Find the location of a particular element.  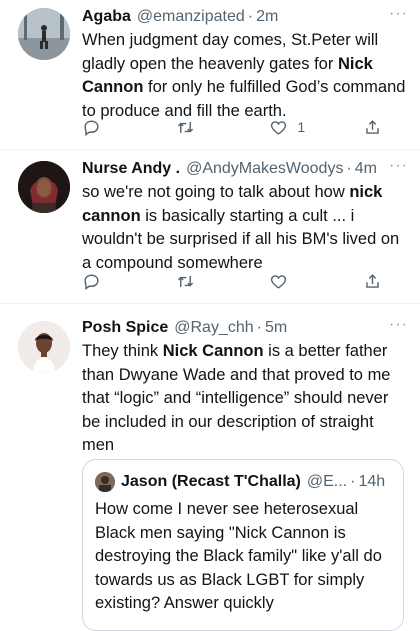

tweet-text-highlight: Nick Cannon is located at coordinates (213, 351).